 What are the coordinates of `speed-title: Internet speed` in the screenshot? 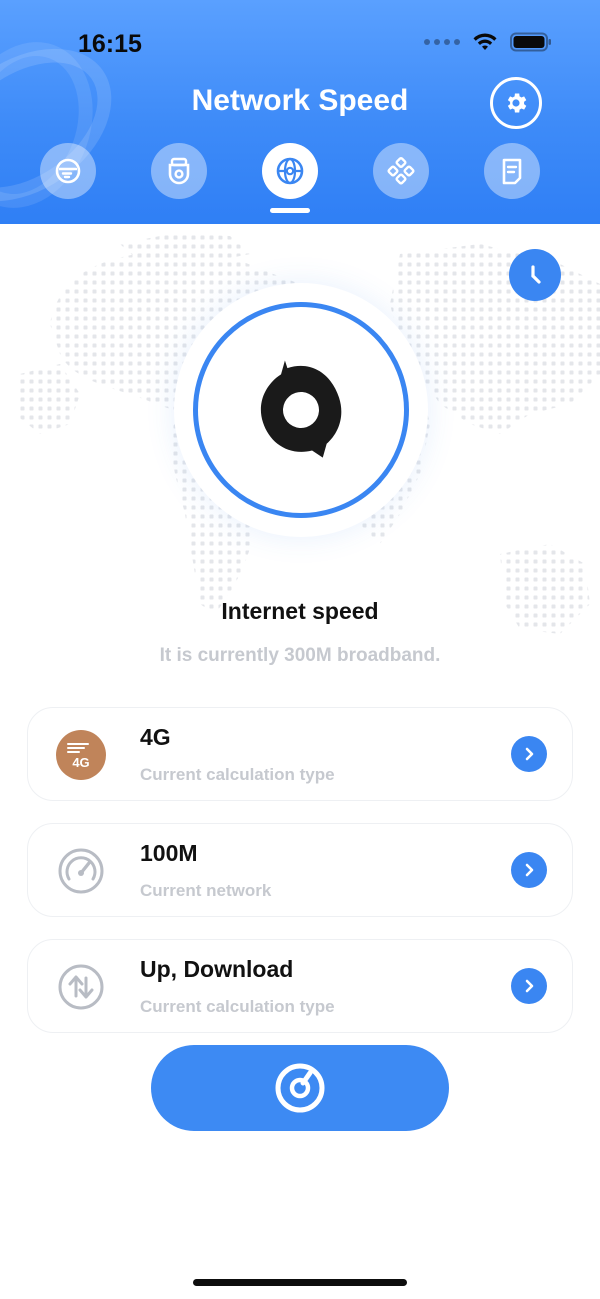 It's located at (300, 611).